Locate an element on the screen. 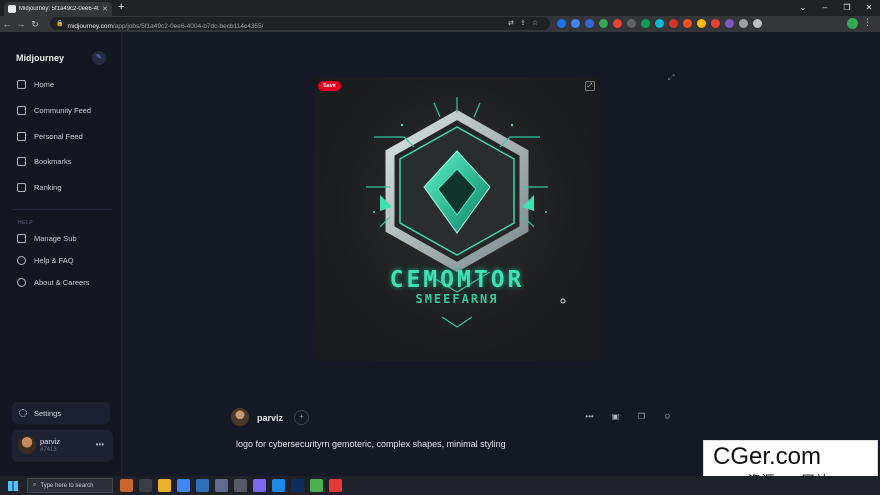 The width and height of the screenshot is (880, 495). bookmark-icon: ❒ is located at coordinates (641, 416).